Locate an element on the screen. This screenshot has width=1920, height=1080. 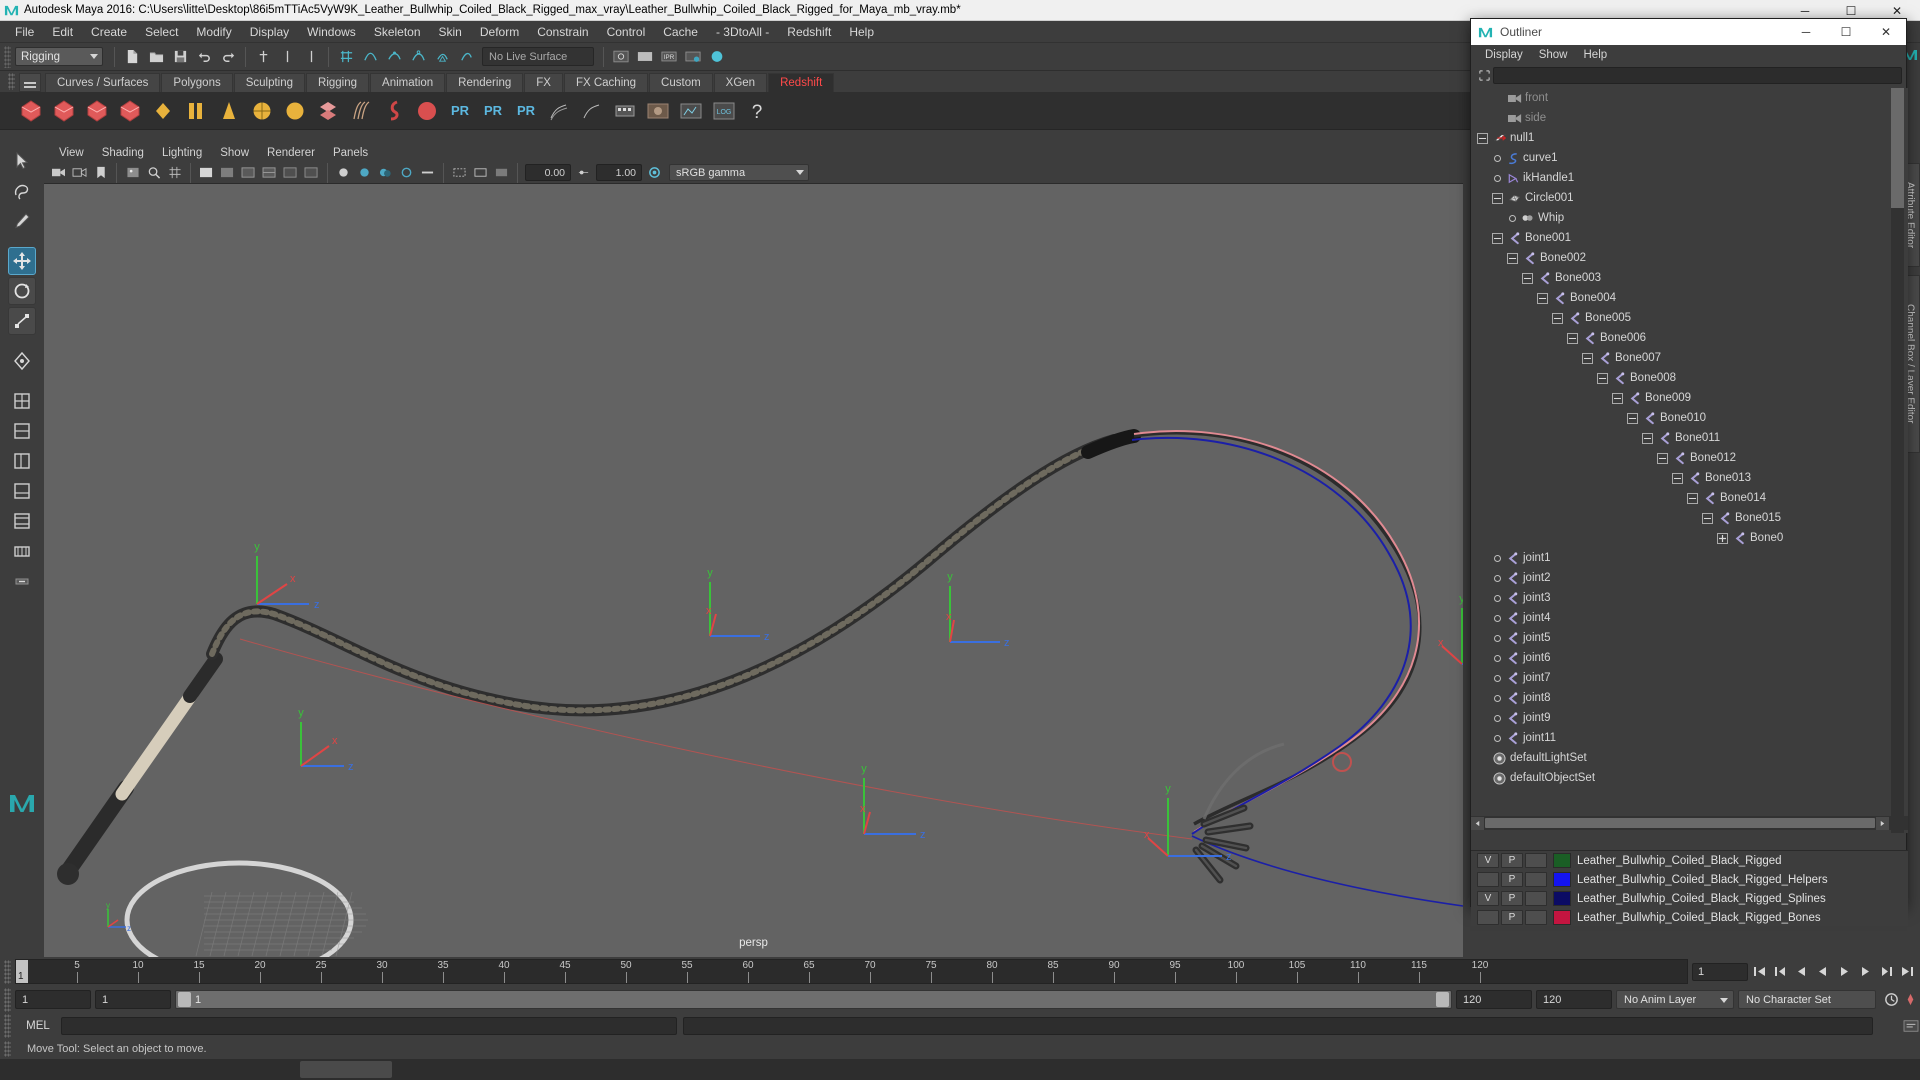
open-render-view-button is located at coordinates (621, 57).